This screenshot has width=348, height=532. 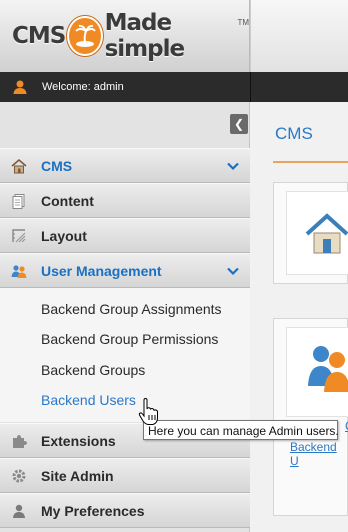 What do you see at coordinates (299, 36) in the screenshot?
I see `header-right-area` at bounding box center [299, 36].